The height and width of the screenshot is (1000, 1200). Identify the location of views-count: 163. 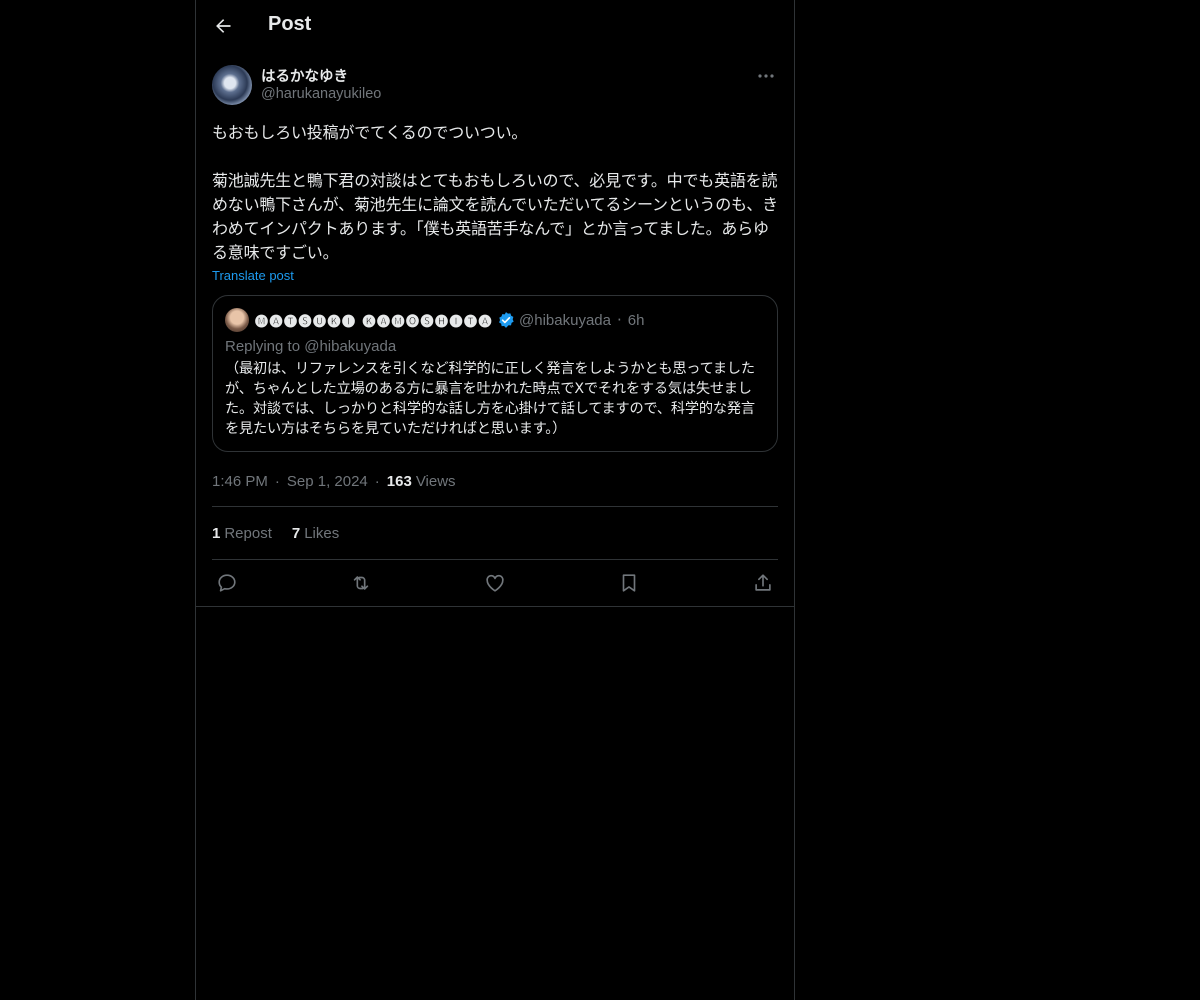
(399, 481).